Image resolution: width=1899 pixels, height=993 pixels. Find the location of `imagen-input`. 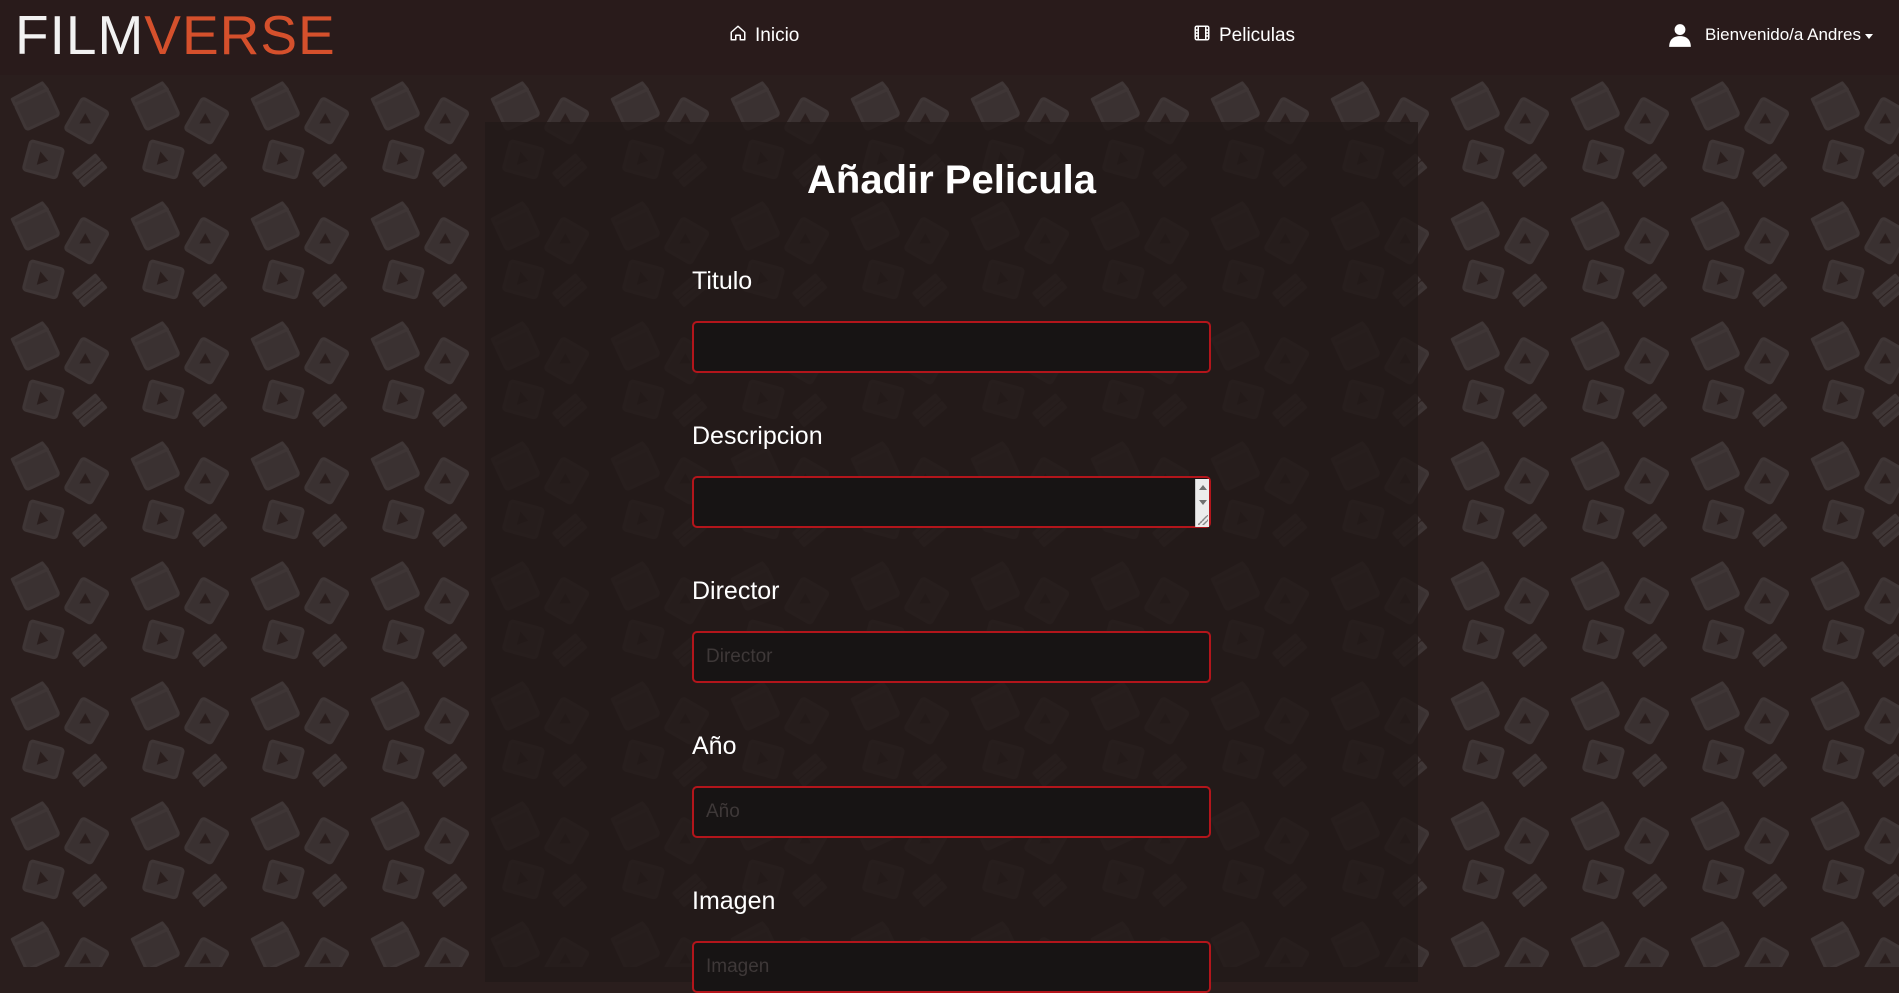

imagen-input is located at coordinates (951, 967).